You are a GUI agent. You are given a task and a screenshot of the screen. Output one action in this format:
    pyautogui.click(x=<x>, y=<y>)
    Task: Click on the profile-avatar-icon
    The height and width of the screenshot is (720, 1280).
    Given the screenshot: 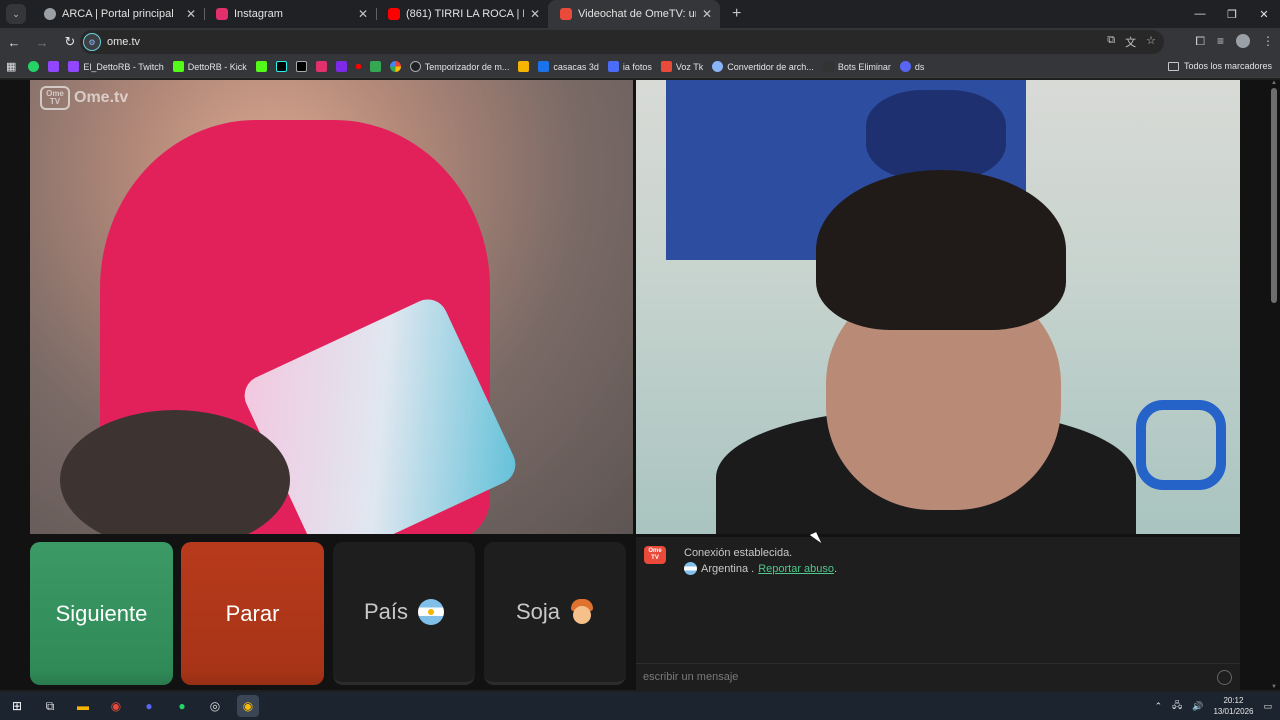 What is the action you would take?
    pyautogui.click(x=1243, y=41)
    